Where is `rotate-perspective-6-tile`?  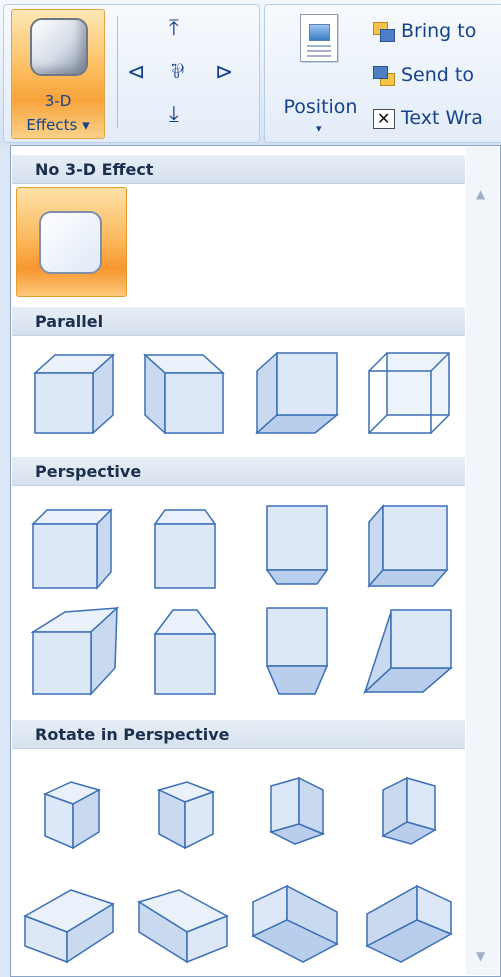 rotate-perspective-6-tile is located at coordinates (183, 918).